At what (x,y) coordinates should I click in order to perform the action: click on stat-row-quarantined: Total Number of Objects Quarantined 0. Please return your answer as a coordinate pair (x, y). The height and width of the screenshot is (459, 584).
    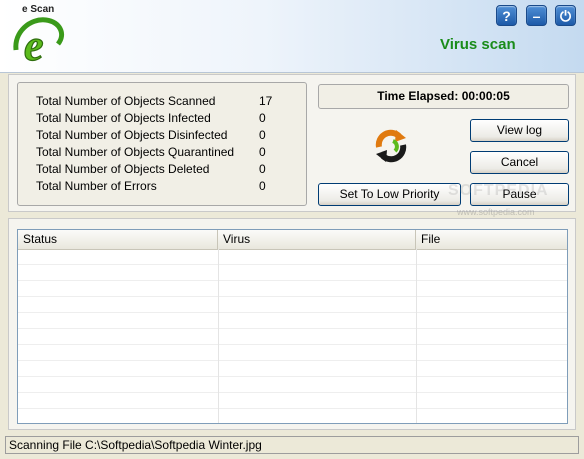
    Looking at the image, I should click on (166, 153).